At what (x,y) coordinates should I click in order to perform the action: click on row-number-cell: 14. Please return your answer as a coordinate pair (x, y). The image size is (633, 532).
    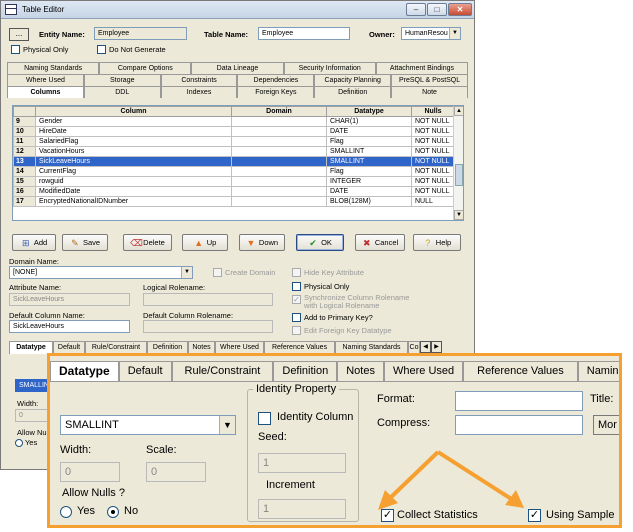
    Looking at the image, I should click on (24, 171).